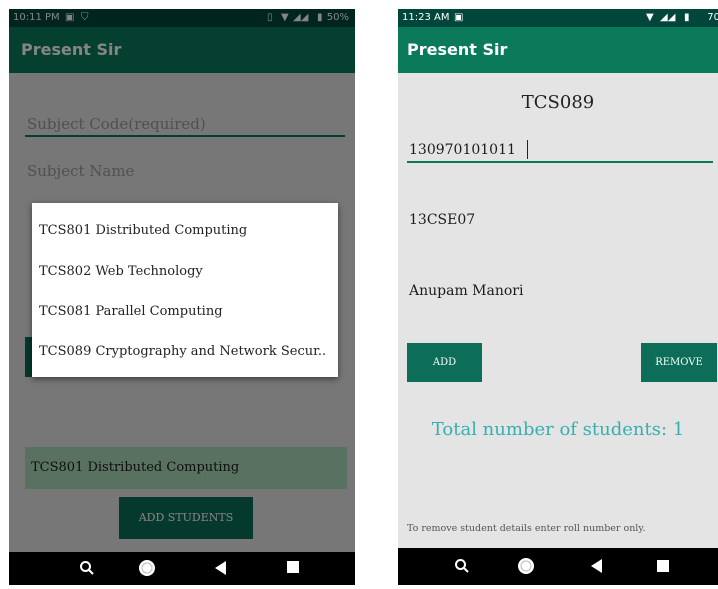 This screenshot has width=718, height=589. I want to click on dialog-option: TCS081 Parallel Computing, so click(131, 311).